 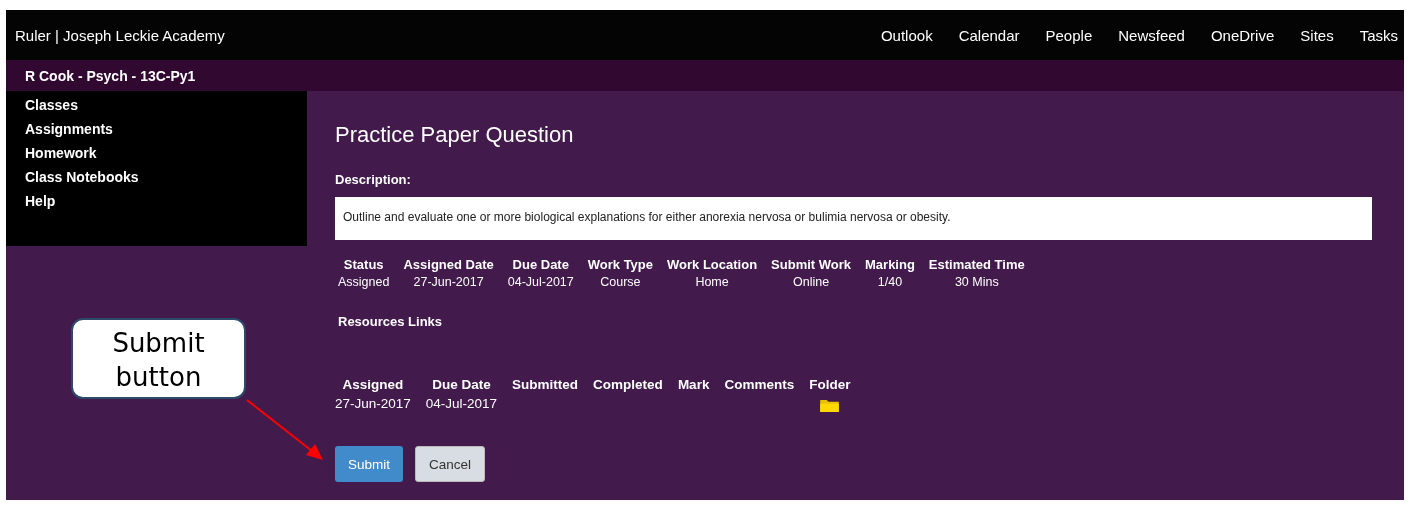 I want to click on assignment-title: Practice Paper Question, so click(x=455, y=135).